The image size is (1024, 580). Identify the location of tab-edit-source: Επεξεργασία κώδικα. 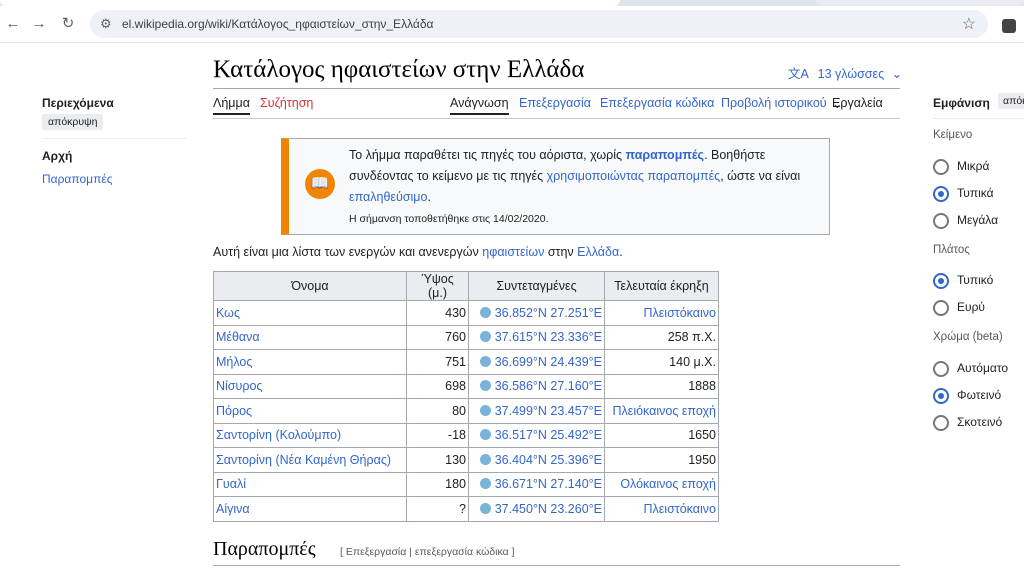
(657, 103).